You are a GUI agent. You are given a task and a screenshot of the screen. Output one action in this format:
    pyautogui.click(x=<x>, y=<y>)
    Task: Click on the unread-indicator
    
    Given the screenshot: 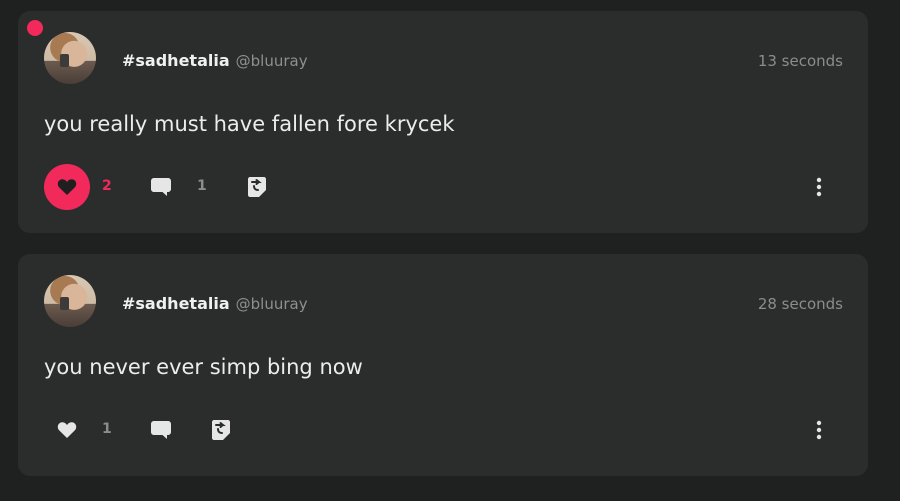 What is the action you would take?
    pyautogui.click(x=35, y=28)
    